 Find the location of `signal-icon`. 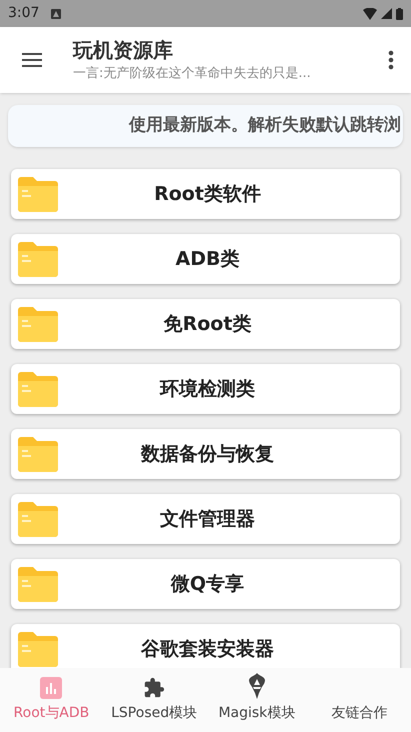

signal-icon is located at coordinates (386, 13).